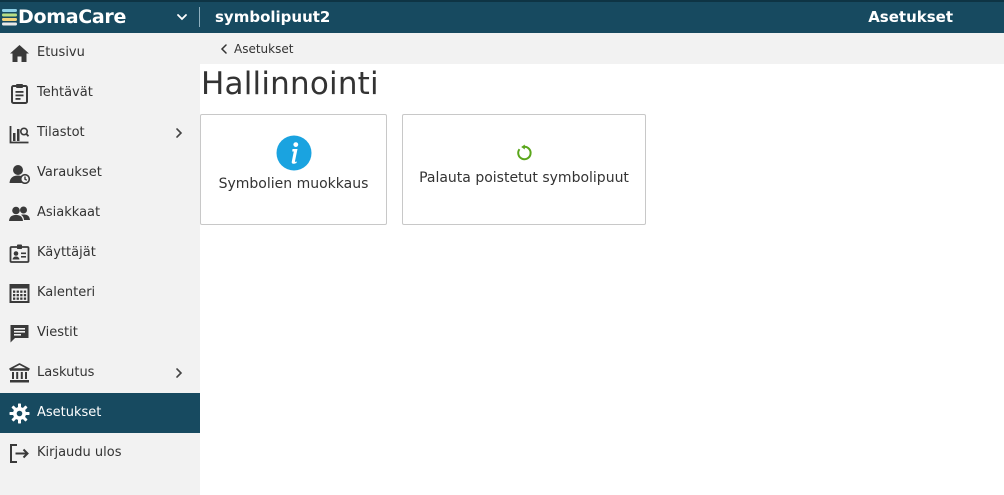  Describe the element at coordinates (61, 132) in the screenshot. I see `sidebar-item-label: Tilastot` at that location.